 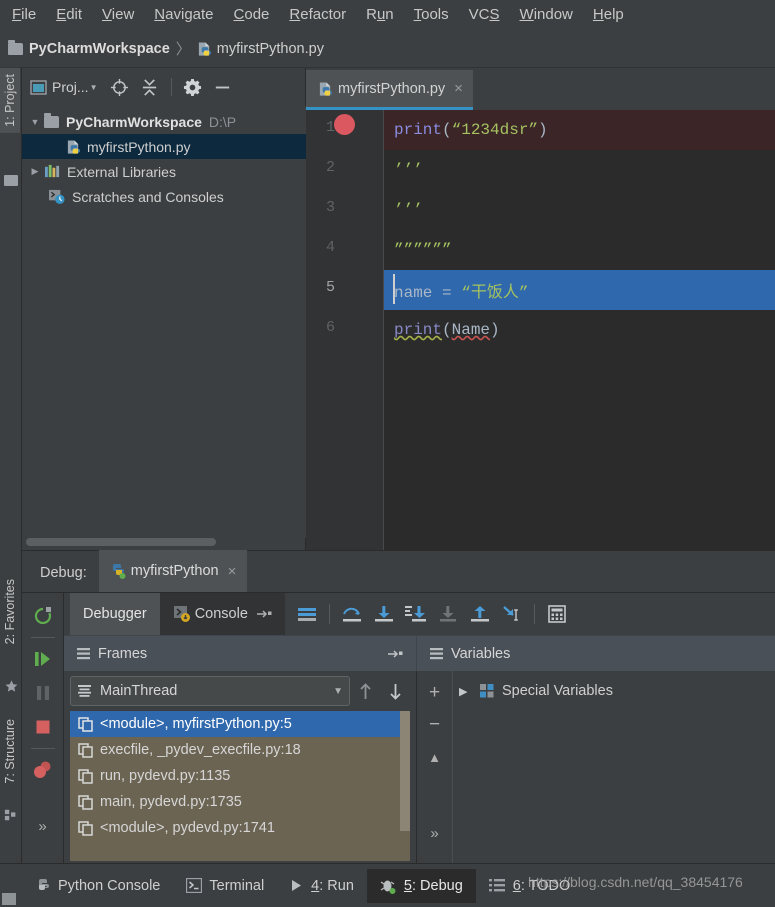 What do you see at coordinates (240, 750) in the screenshot?
I see `frame-list-item: execfile, _pydev_execfile.py:18` at bounding box center [240, 750].